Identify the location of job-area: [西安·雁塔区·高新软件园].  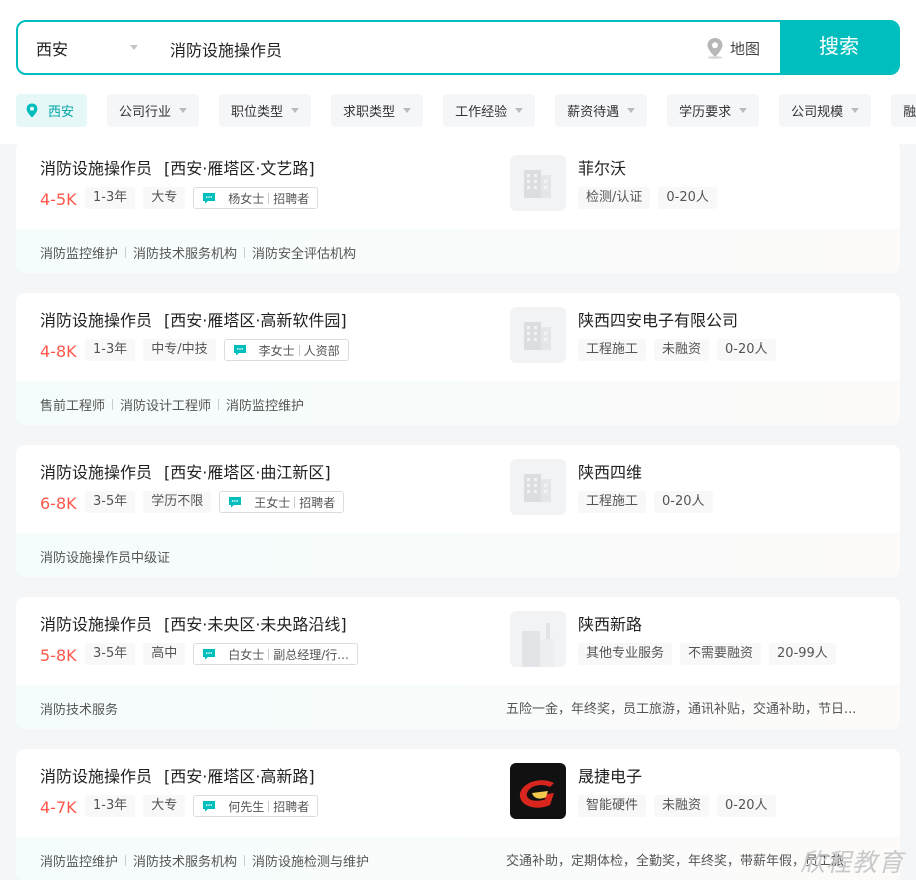
(255, 320).